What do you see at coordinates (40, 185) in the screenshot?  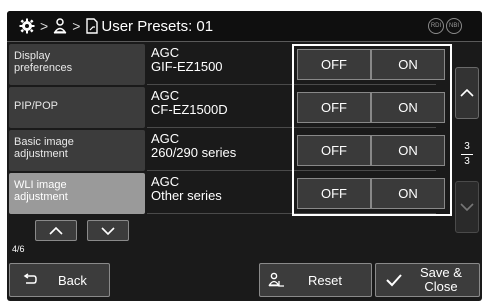 I see `menu-item-label: WLI image` at bounding box center [40, 185].